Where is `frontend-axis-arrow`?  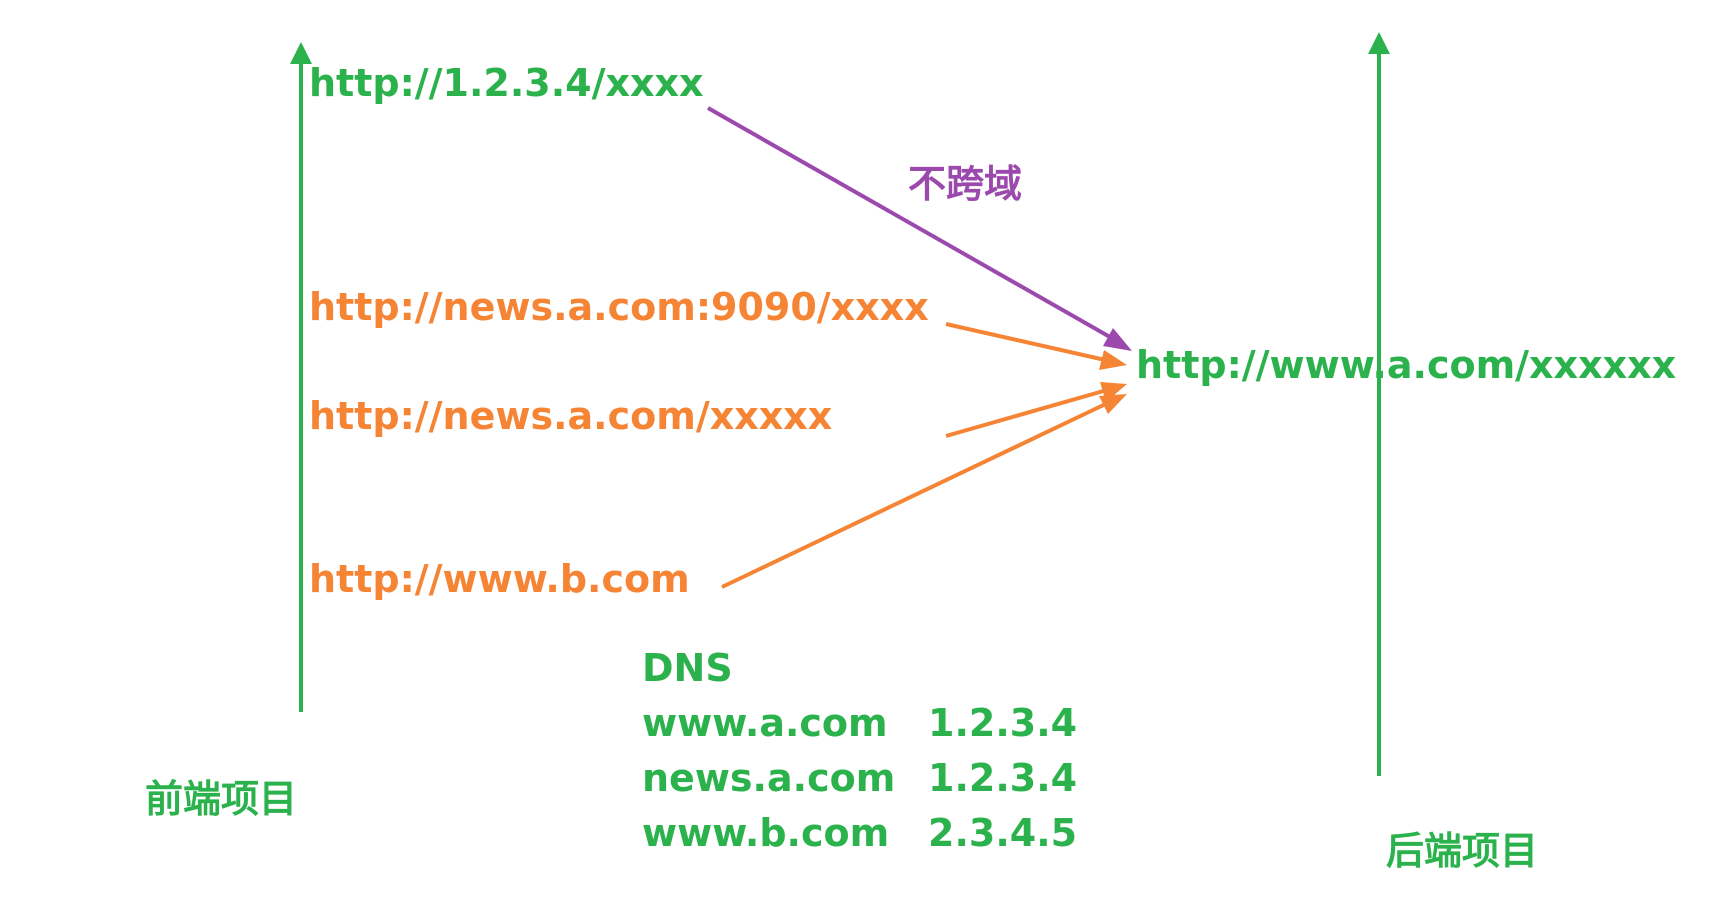 frontend-axis-arrow is located at coordinates (301, 377).